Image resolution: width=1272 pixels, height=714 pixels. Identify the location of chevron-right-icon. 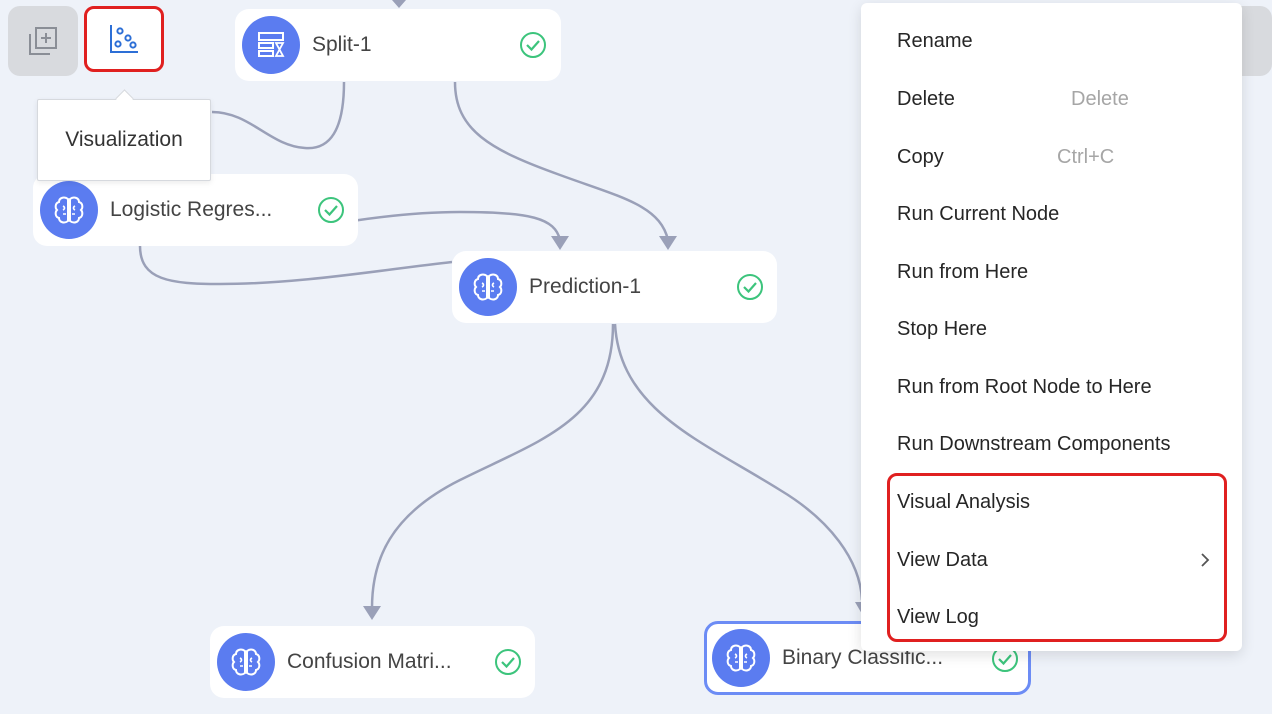
(1205, 560).